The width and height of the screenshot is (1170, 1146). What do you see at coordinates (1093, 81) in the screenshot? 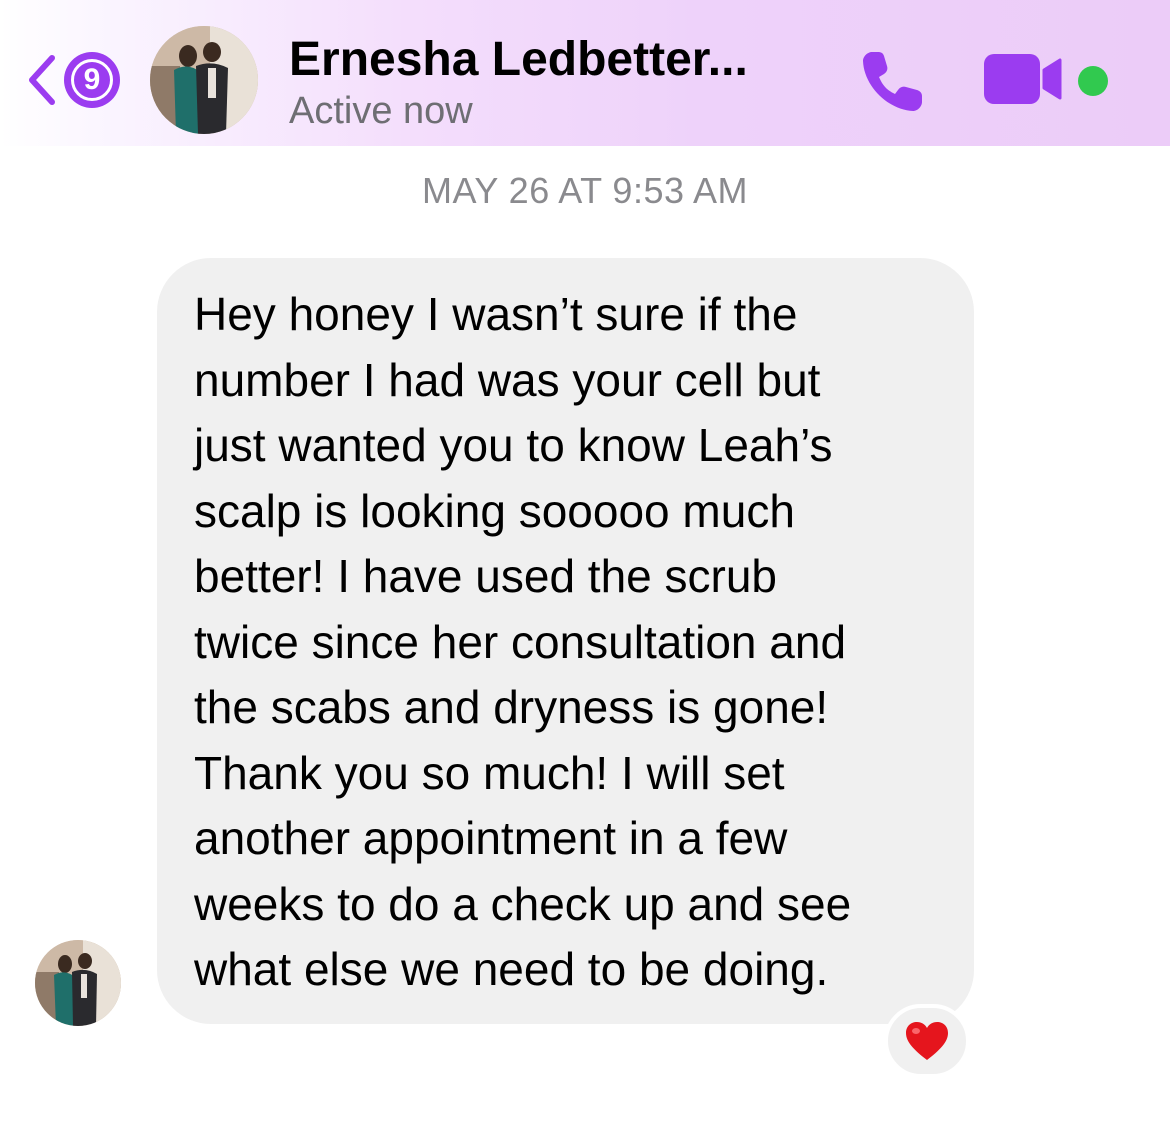
I see `online-indicator` at bounding box center [1093, 81].